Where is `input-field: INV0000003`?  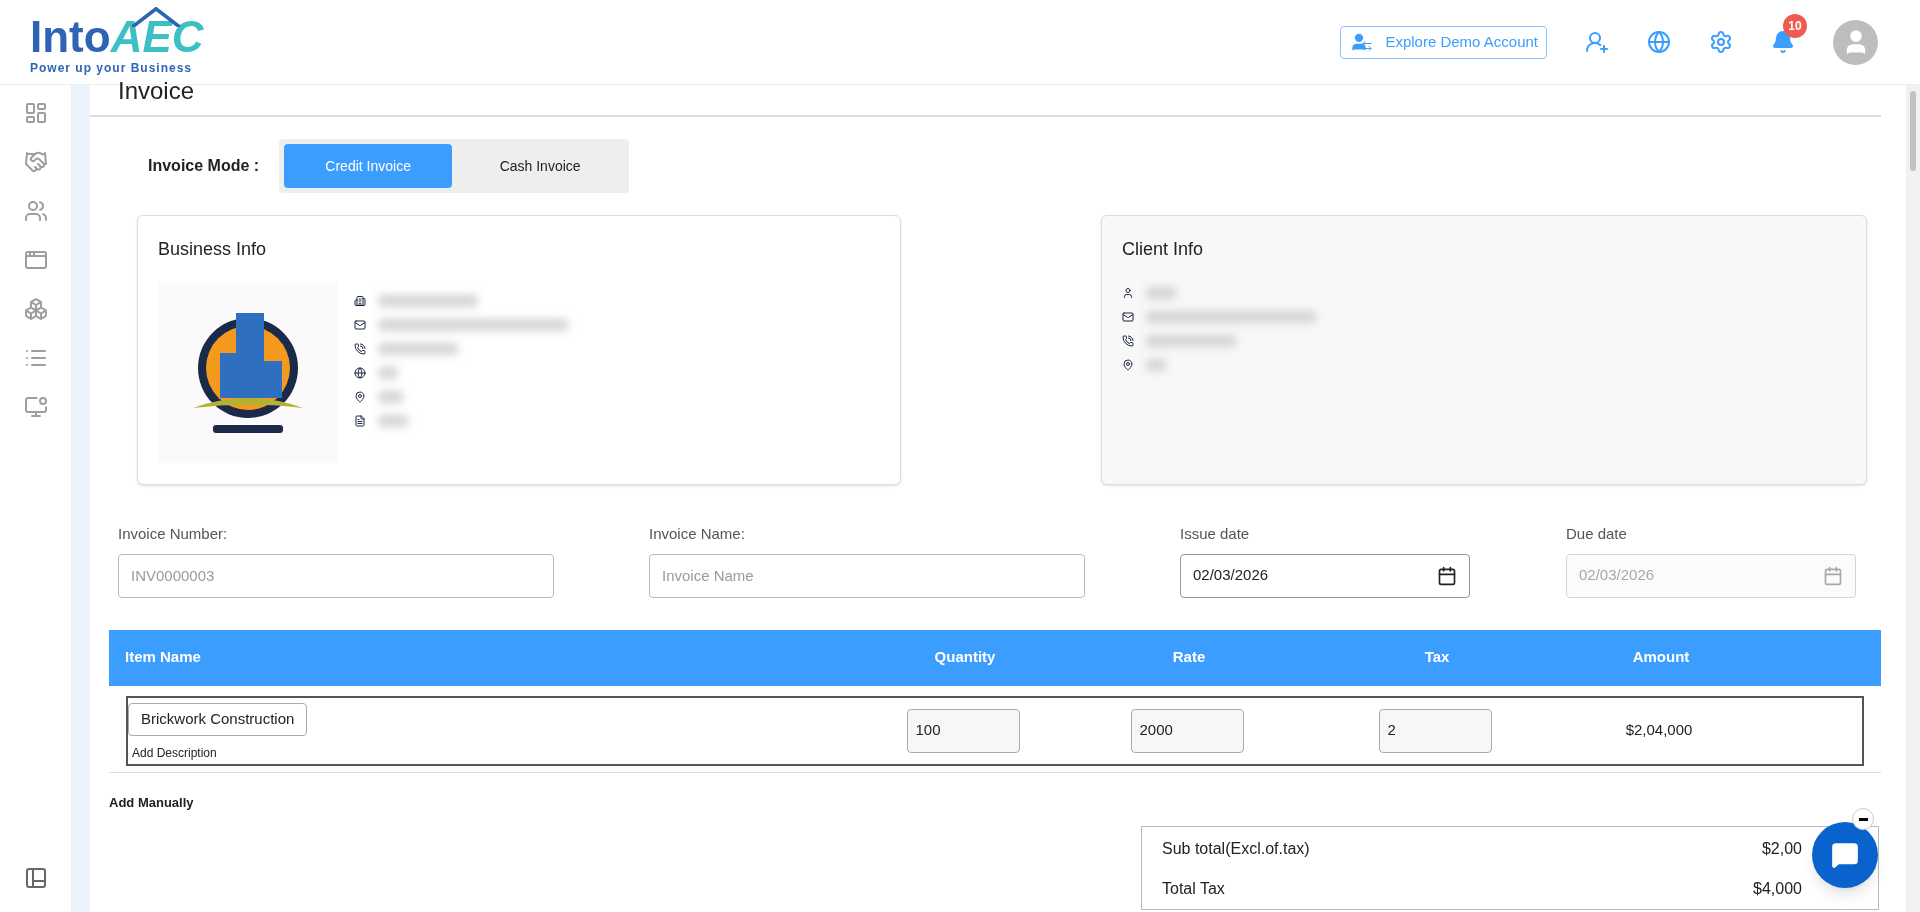 input-field: INV0000003 is located at coordinates (336, 575).